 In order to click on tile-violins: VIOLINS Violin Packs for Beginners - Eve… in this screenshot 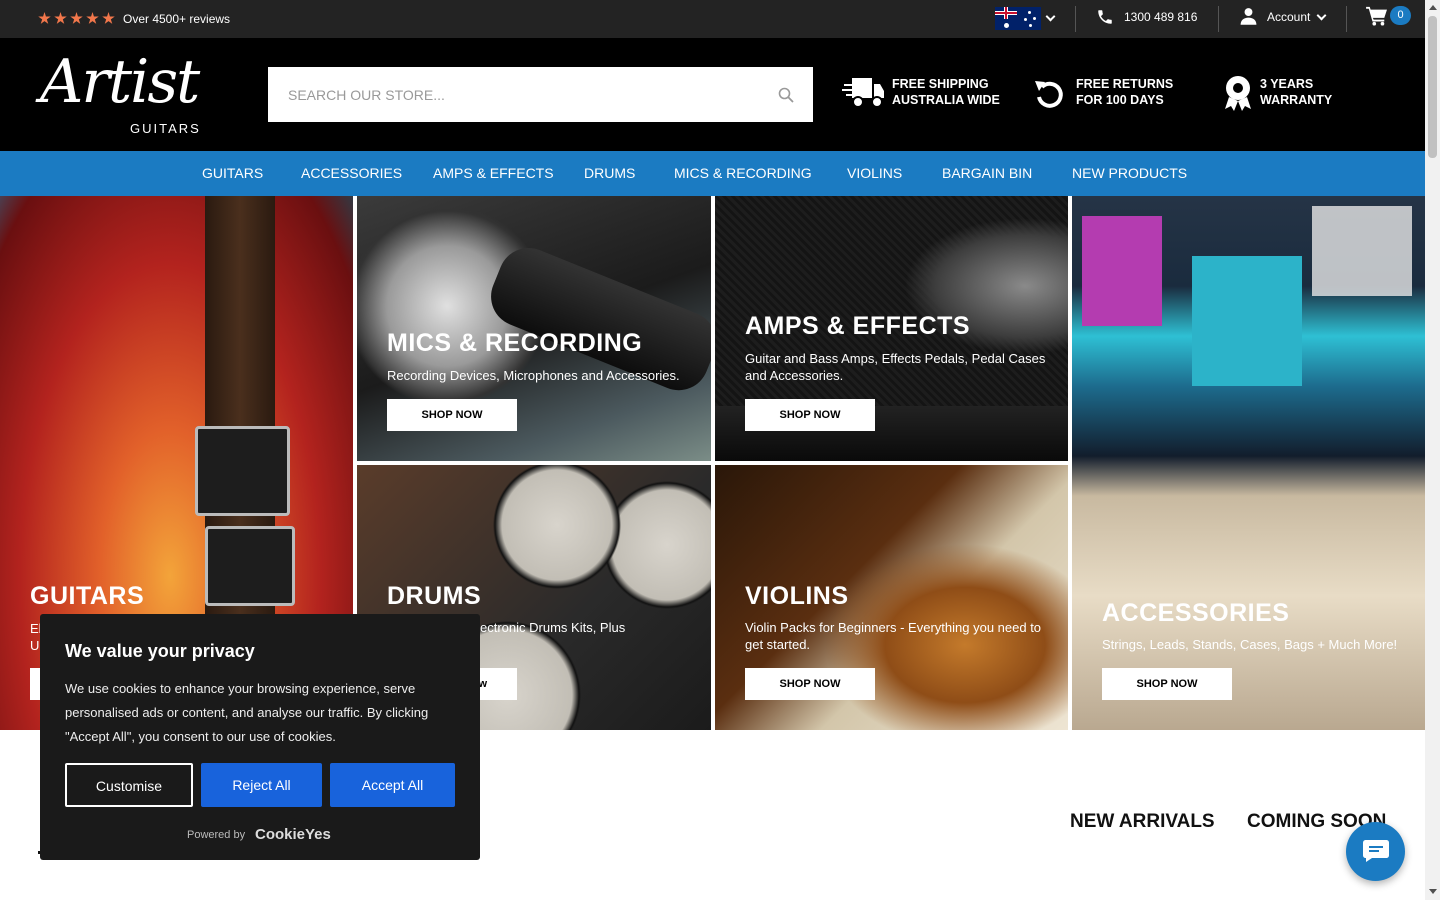, I will do `click(891, 597)`.